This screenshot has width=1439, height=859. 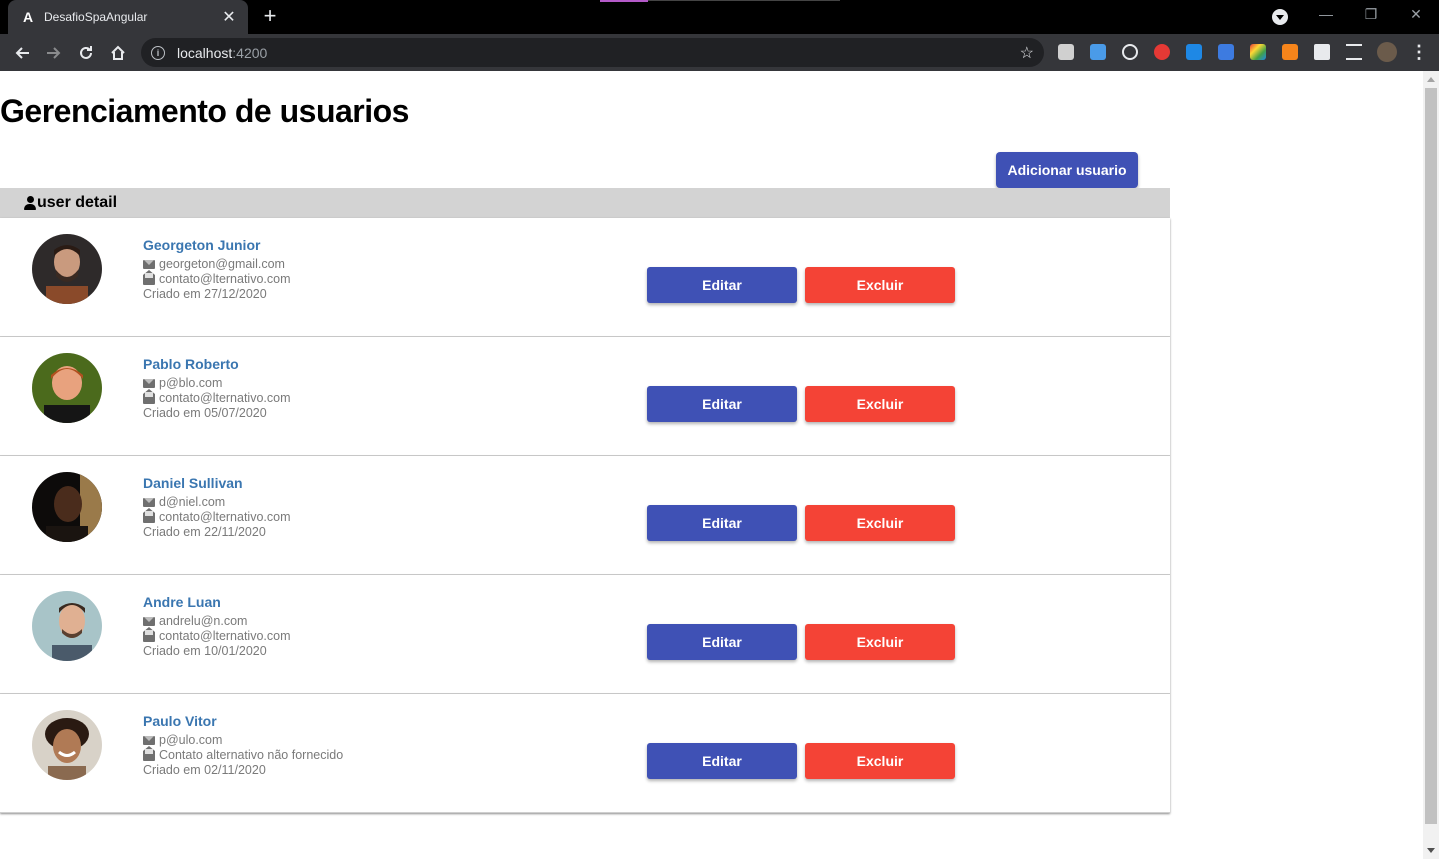 What do you see at coordinates (1326, 14) in the screenshot?
I see `minimize-icon: —` at bounding box center [1326, 14].